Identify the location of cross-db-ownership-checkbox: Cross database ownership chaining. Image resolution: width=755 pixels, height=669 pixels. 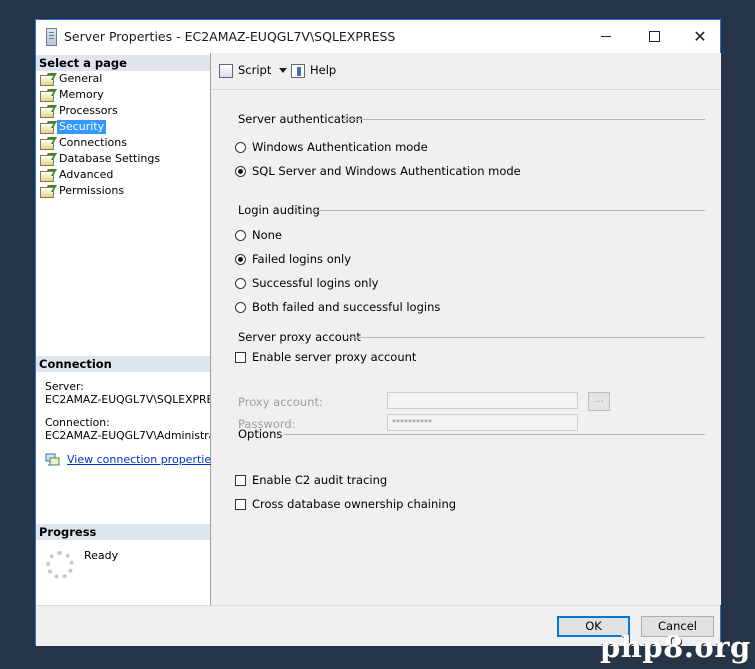
(345, 504).